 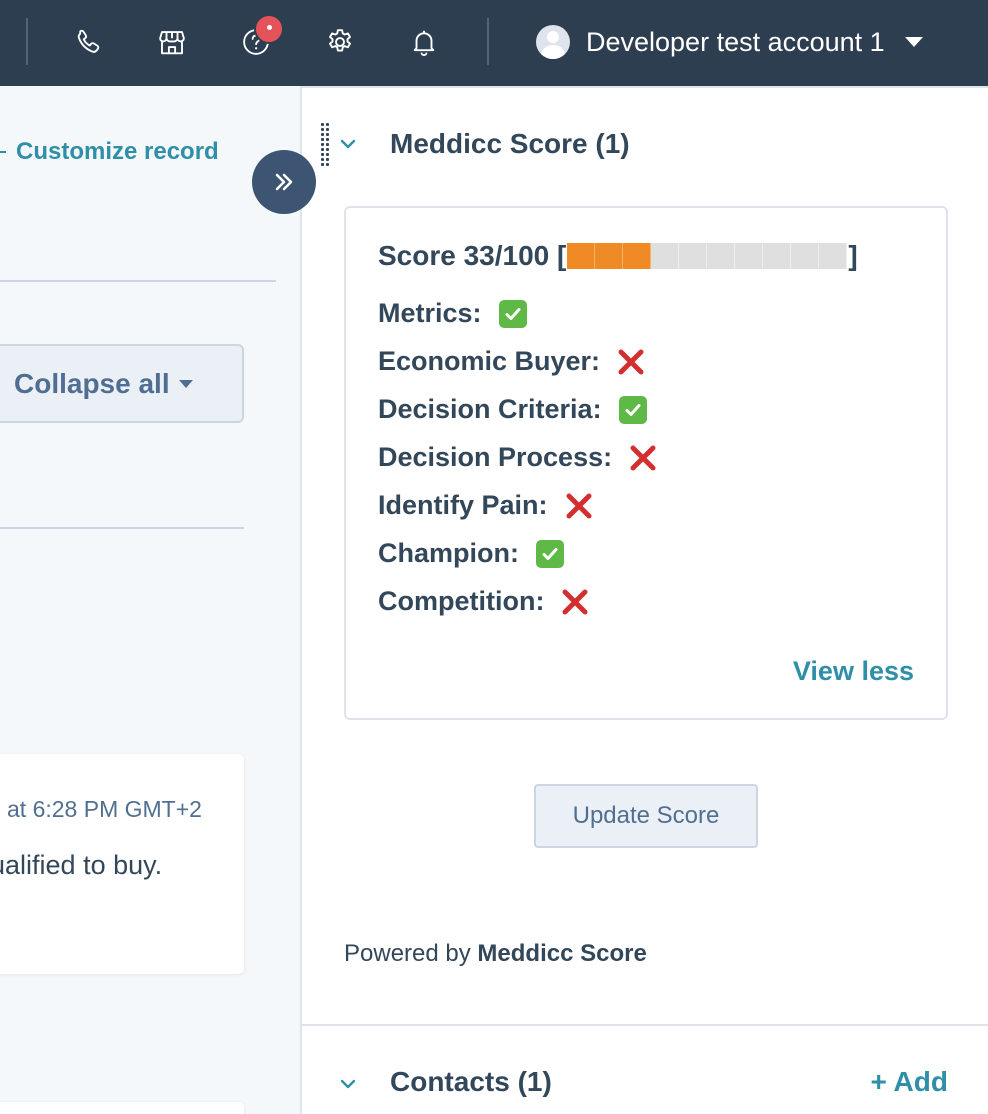 What do you see at coordinates (448, 553) in the screenshot?
I see `criterion-label: Champion:` at bounding box center [448, 553].